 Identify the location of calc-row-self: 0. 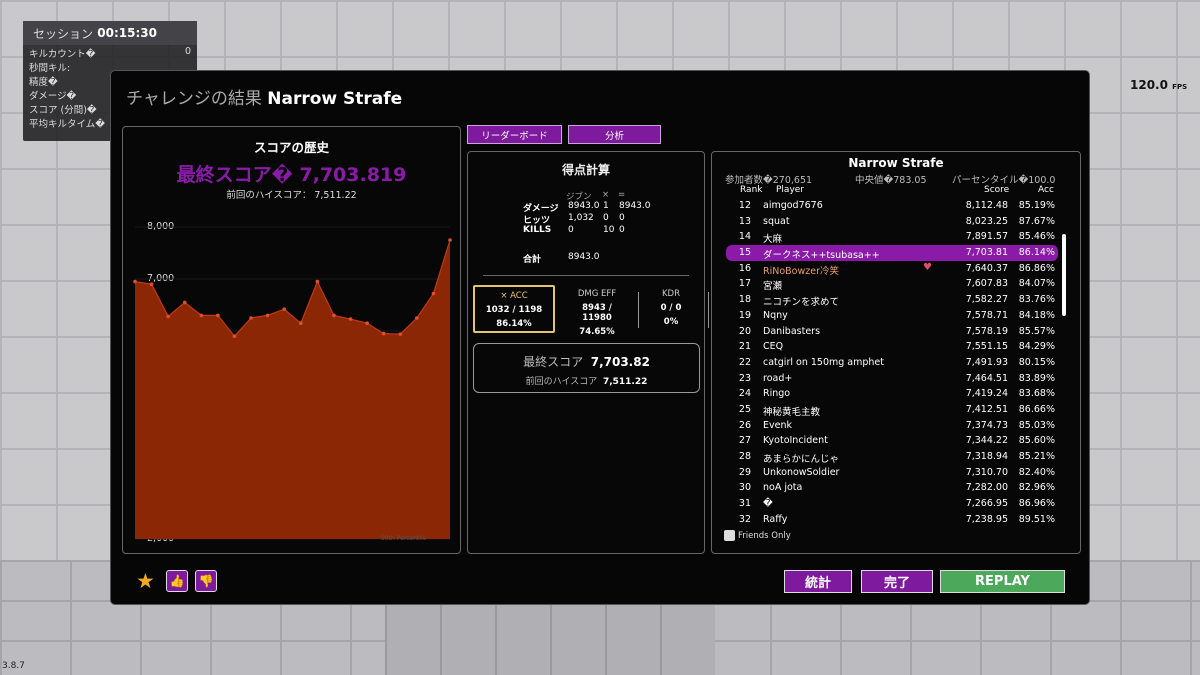
(571, 230).